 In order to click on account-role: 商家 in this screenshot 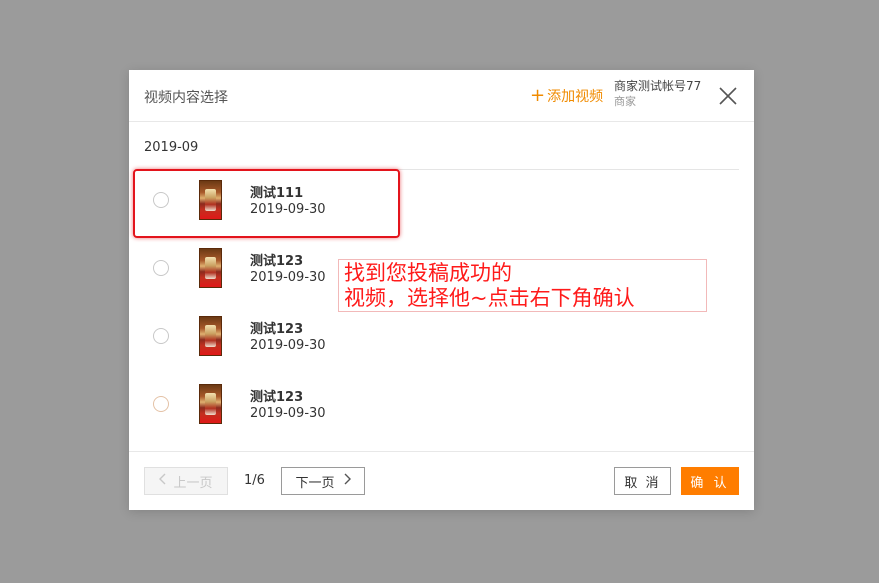, I will do `click(625, 101)`.